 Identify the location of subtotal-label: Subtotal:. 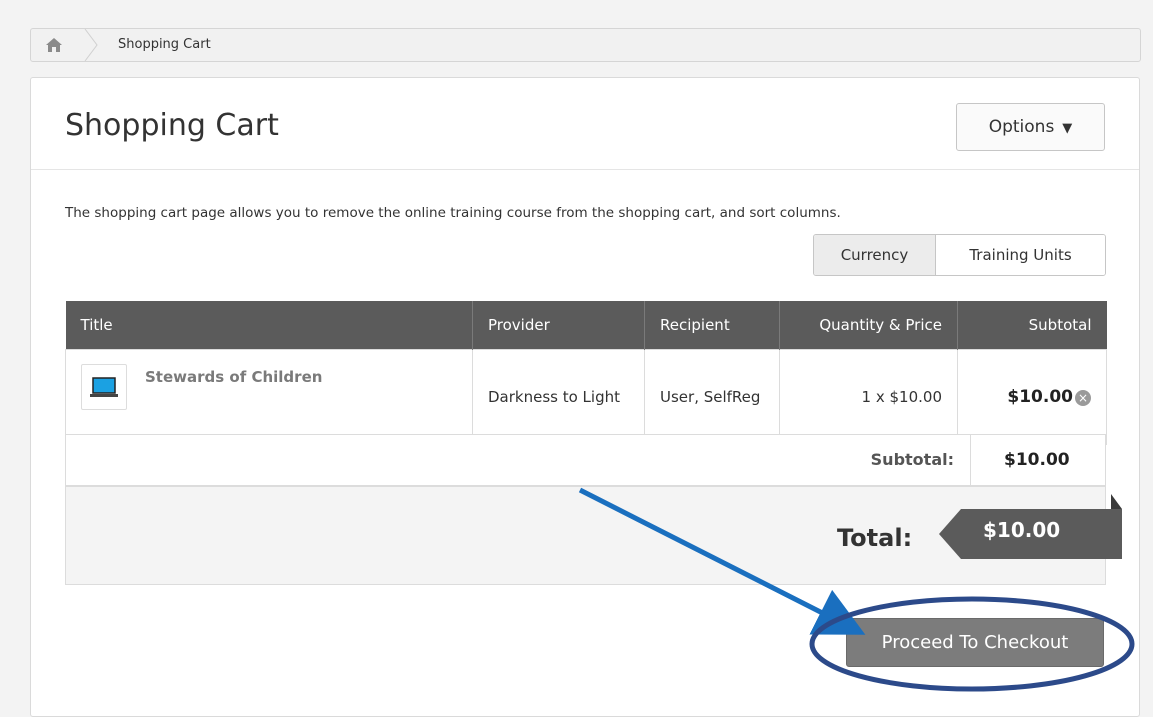
(912, 459).